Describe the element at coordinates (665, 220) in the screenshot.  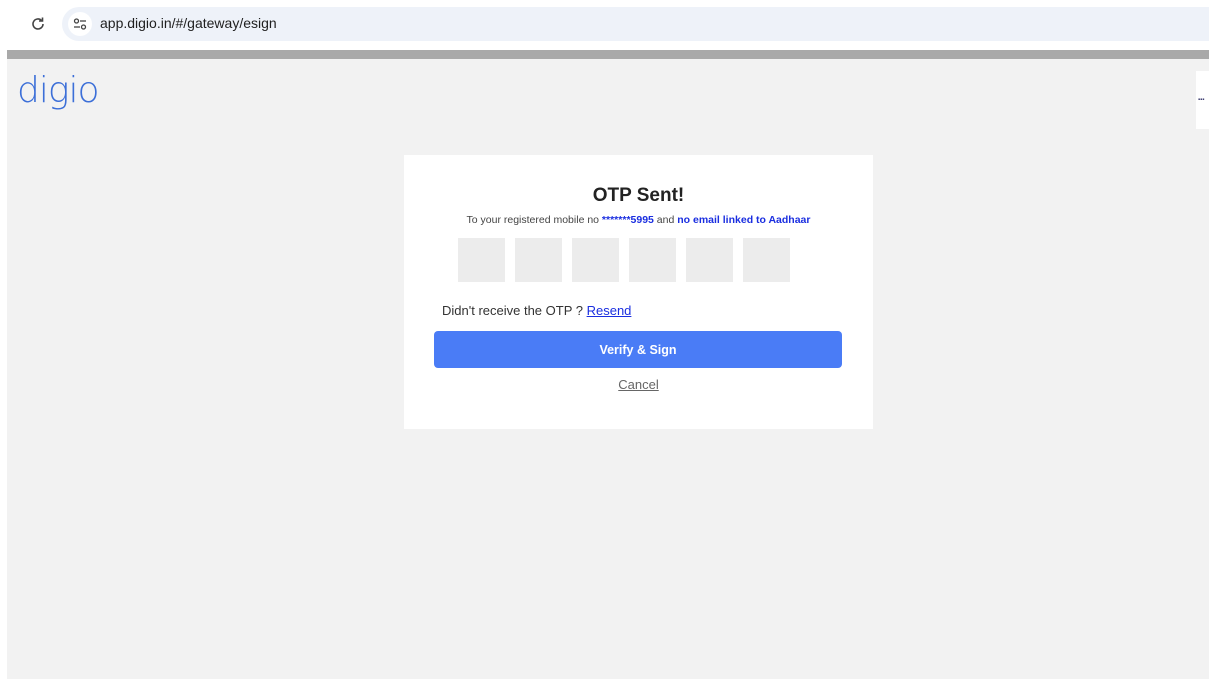
I see `subtitle-middle: and` at that location.